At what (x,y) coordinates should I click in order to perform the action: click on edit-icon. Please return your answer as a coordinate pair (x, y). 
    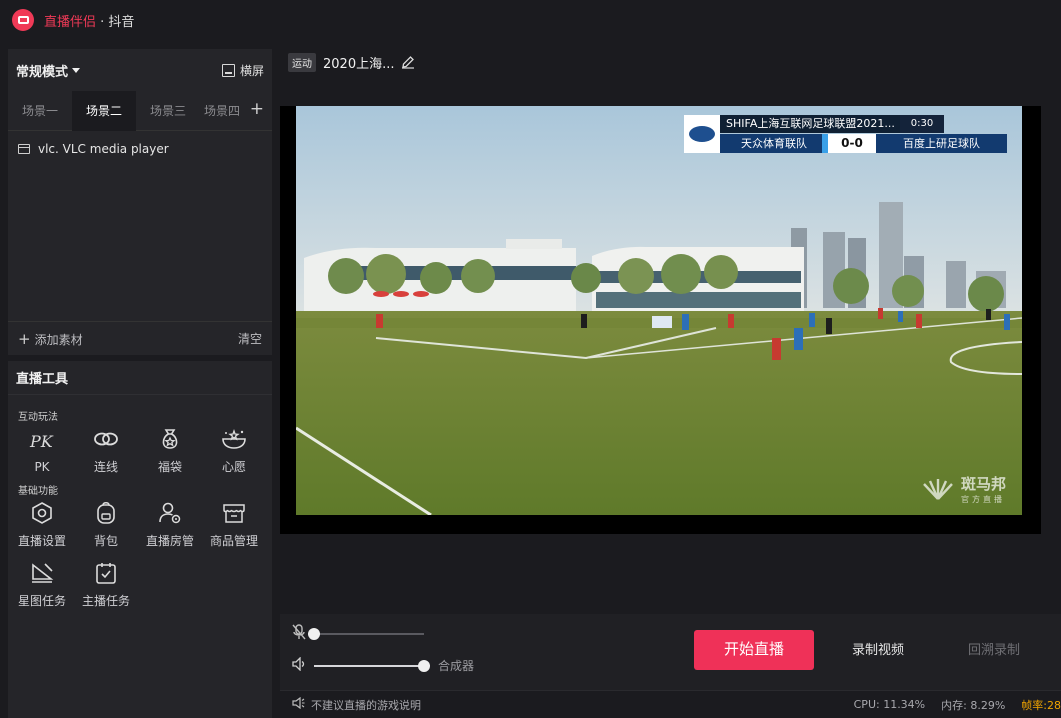
    Looking at the image, I should click on (408, 62).